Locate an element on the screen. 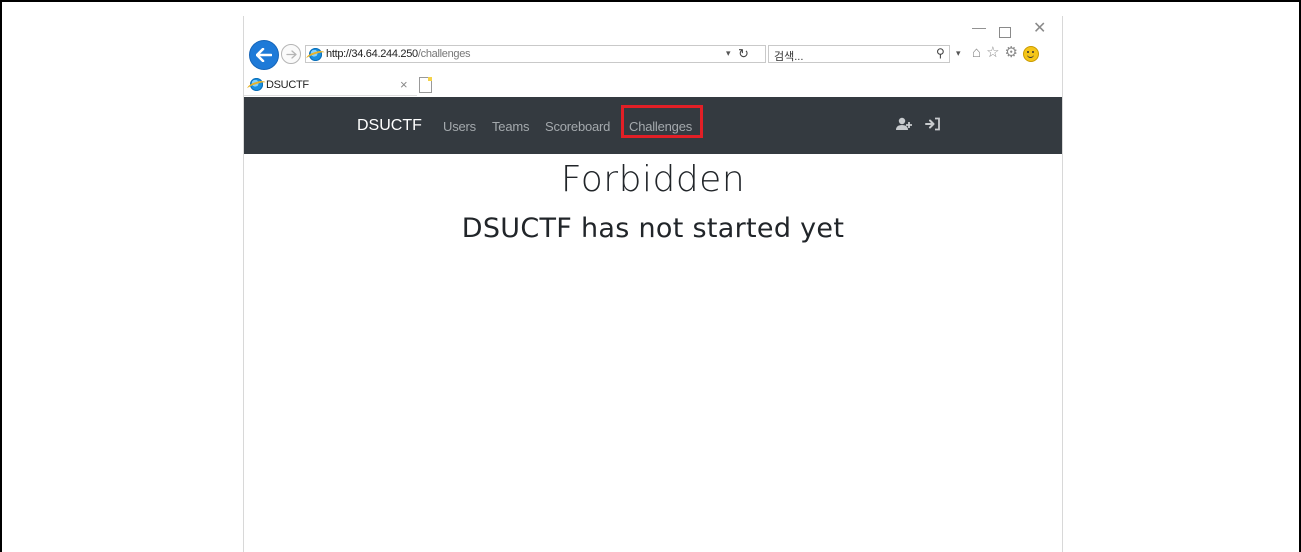 The image size is (1301, 552). site-navbar: DSUCTF Users Teams Scoreboard Challenges is located at coordinates (653, 125).